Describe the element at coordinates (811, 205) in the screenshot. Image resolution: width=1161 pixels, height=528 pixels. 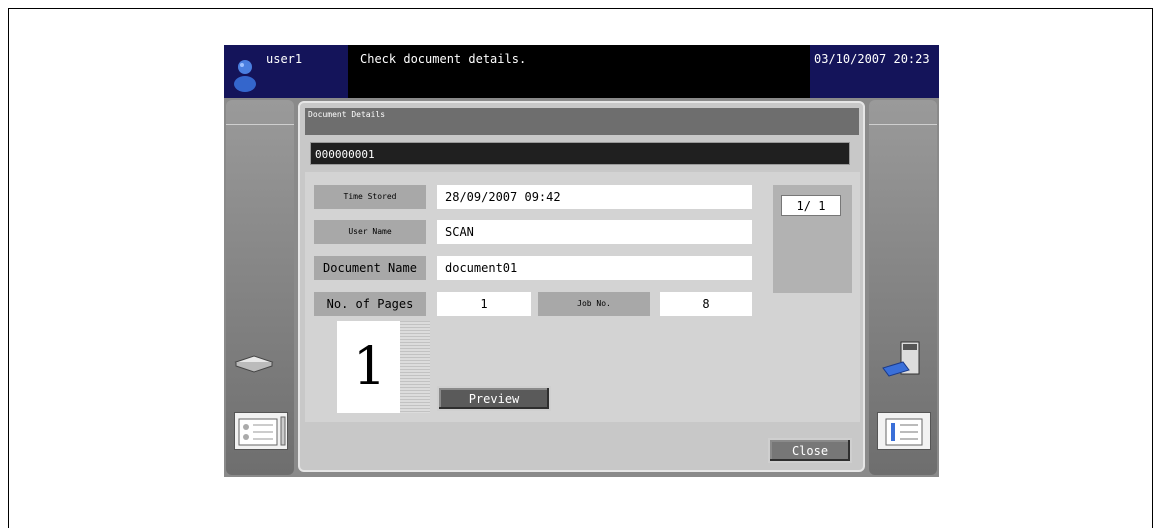
I see `page-counter: 1/ 1` at that location.